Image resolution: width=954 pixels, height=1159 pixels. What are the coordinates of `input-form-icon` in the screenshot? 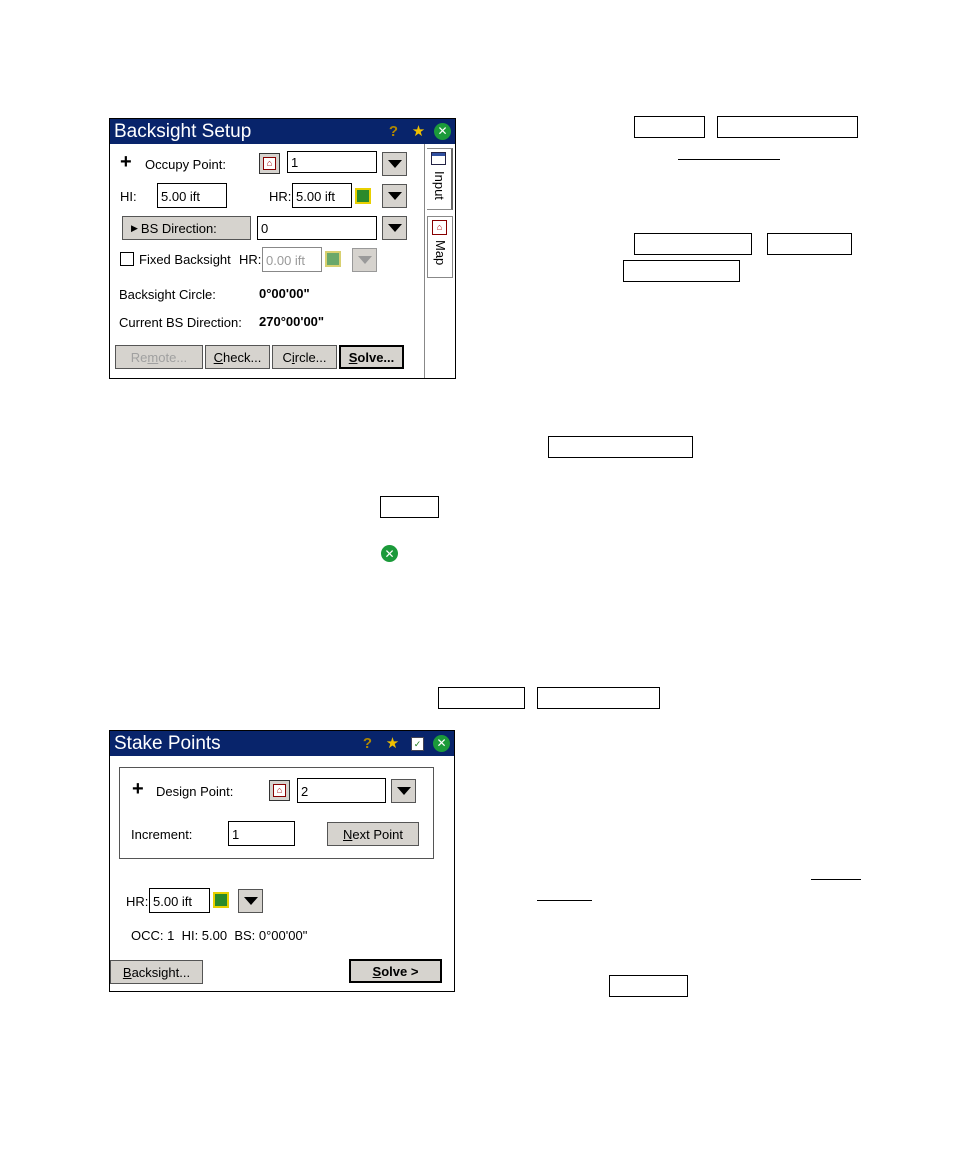 It's located at (438, 158).